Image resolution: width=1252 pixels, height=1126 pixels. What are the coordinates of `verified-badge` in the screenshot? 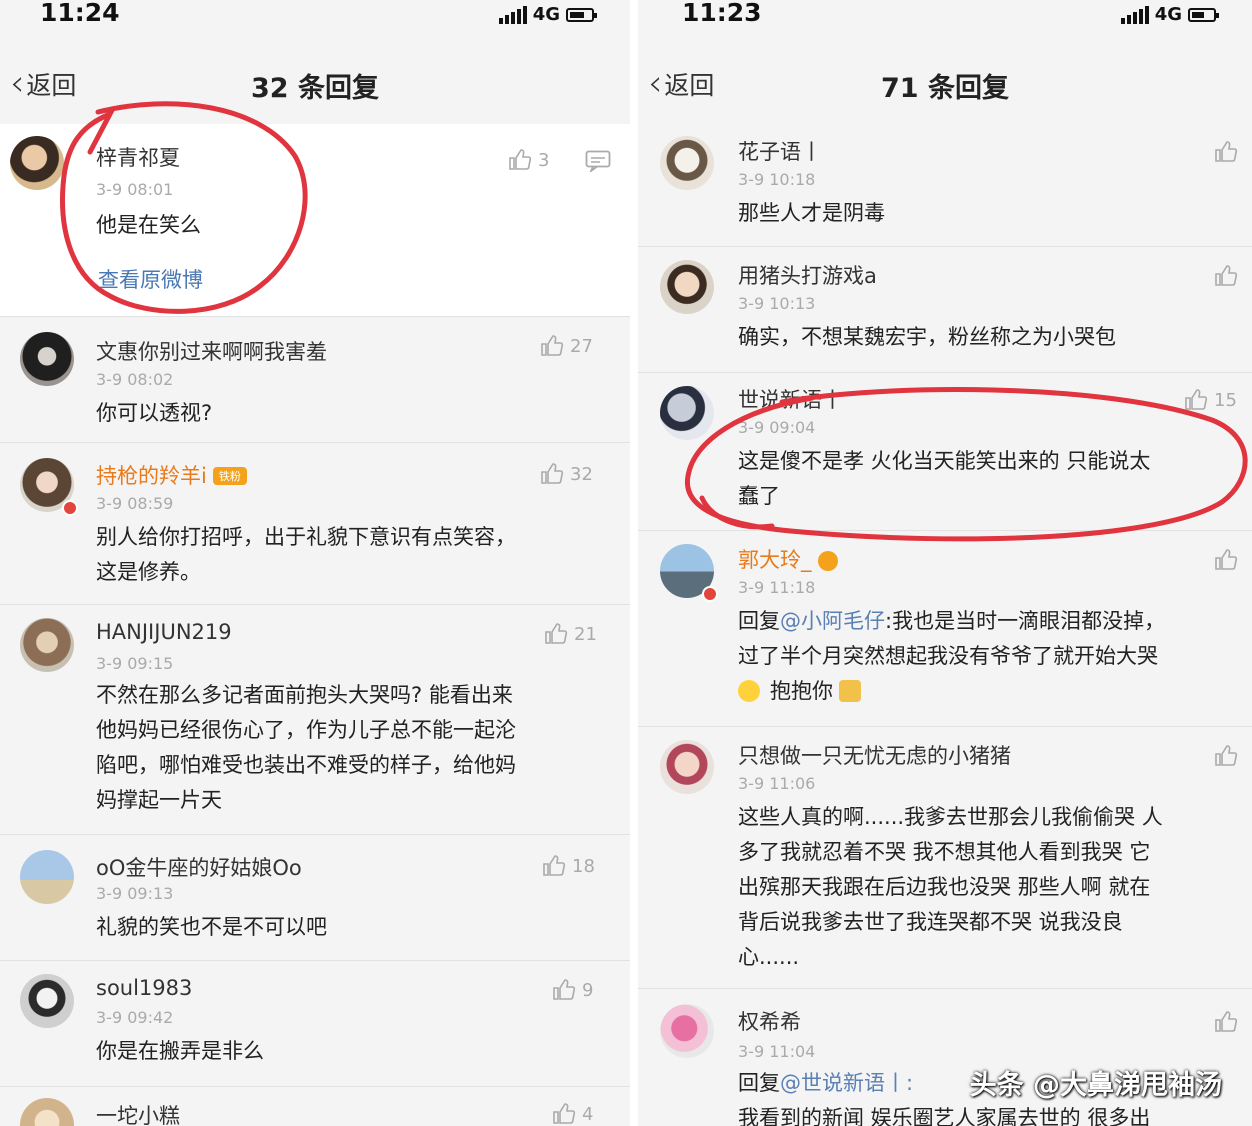 It's located at (710, 594).